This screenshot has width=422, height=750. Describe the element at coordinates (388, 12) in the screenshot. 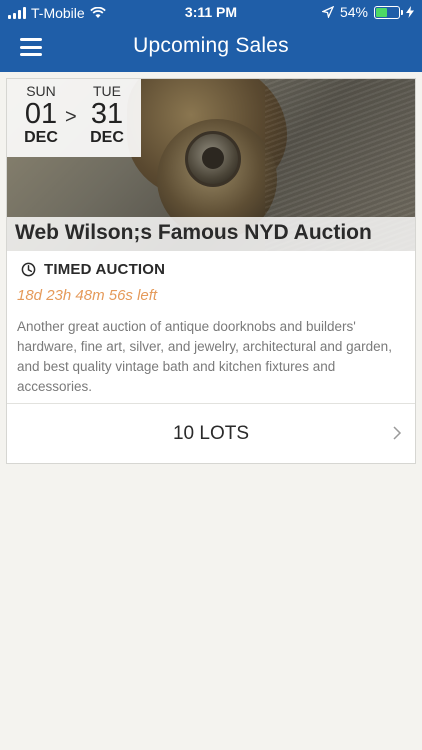

I see `battery-icon` at that location.